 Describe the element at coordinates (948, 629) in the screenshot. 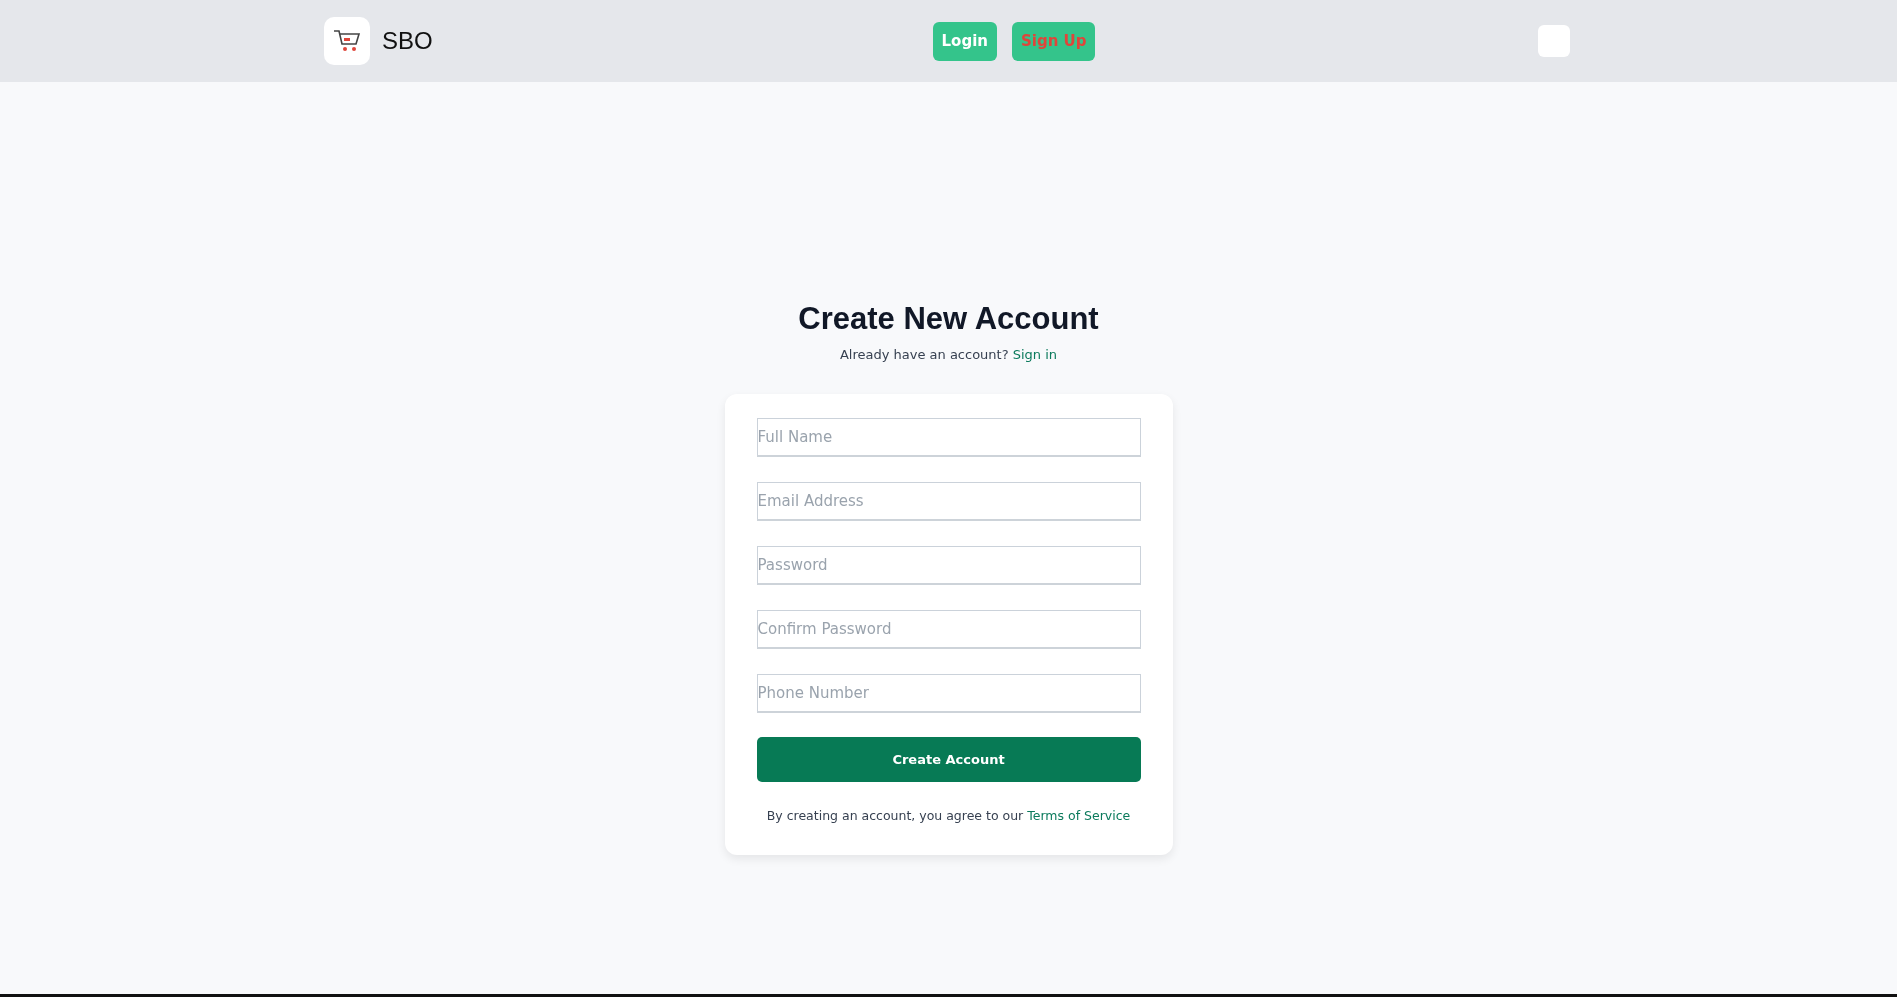

I see `input-field: Confirm Password` at that location.